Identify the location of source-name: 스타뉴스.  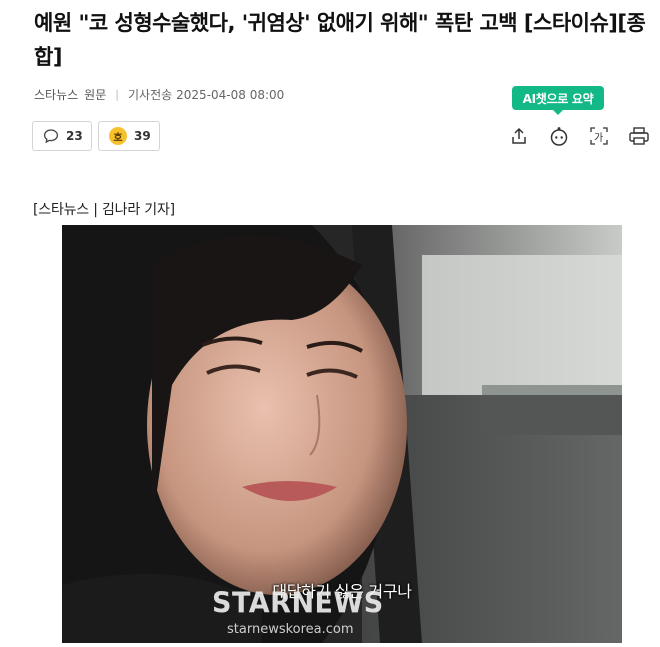
(56, 94).